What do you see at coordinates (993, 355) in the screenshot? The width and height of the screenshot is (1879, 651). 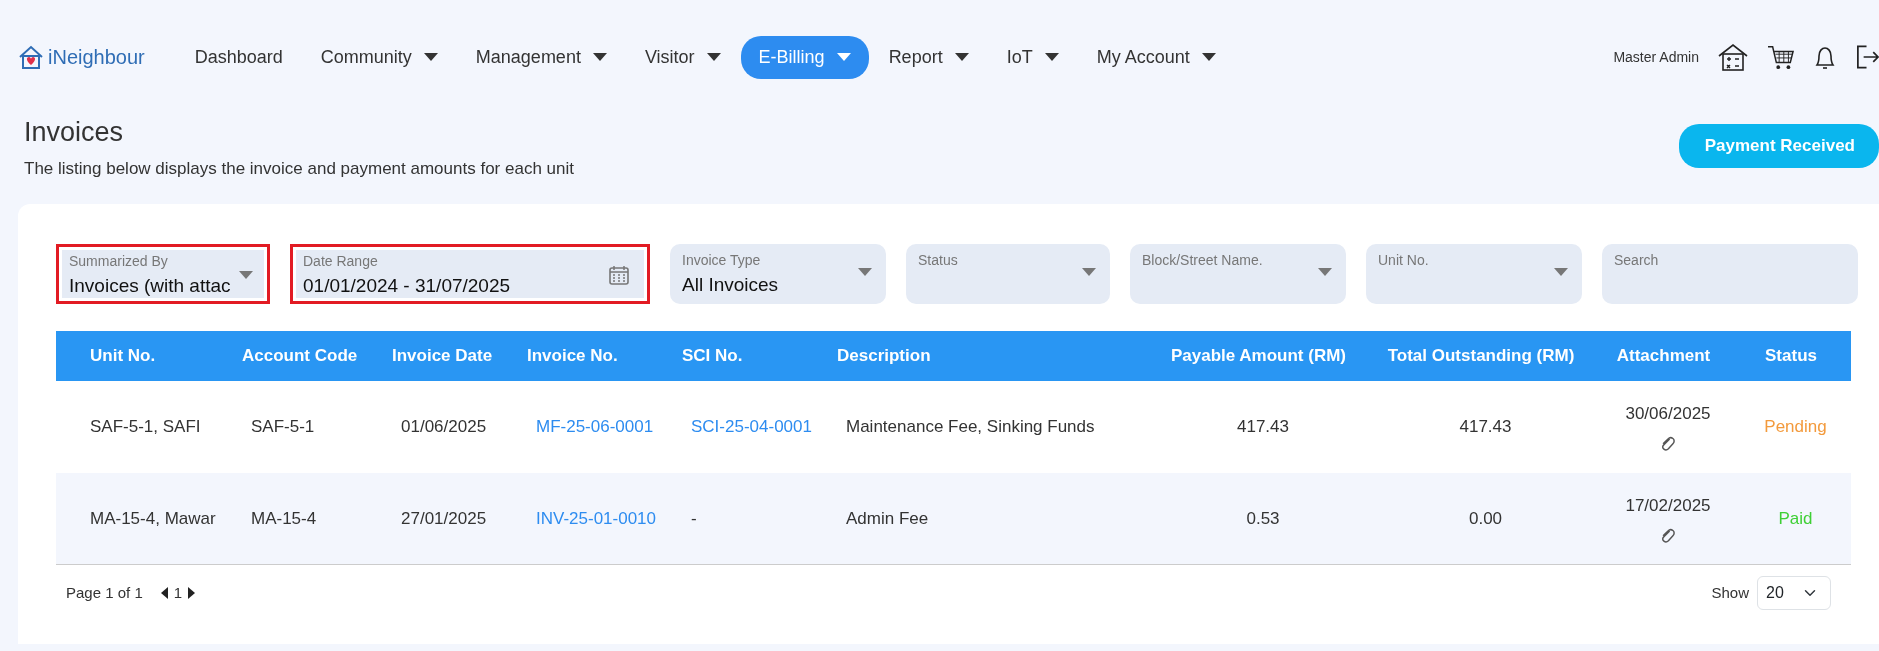 I see `column-header: Description` at bounding box center [993, 355].